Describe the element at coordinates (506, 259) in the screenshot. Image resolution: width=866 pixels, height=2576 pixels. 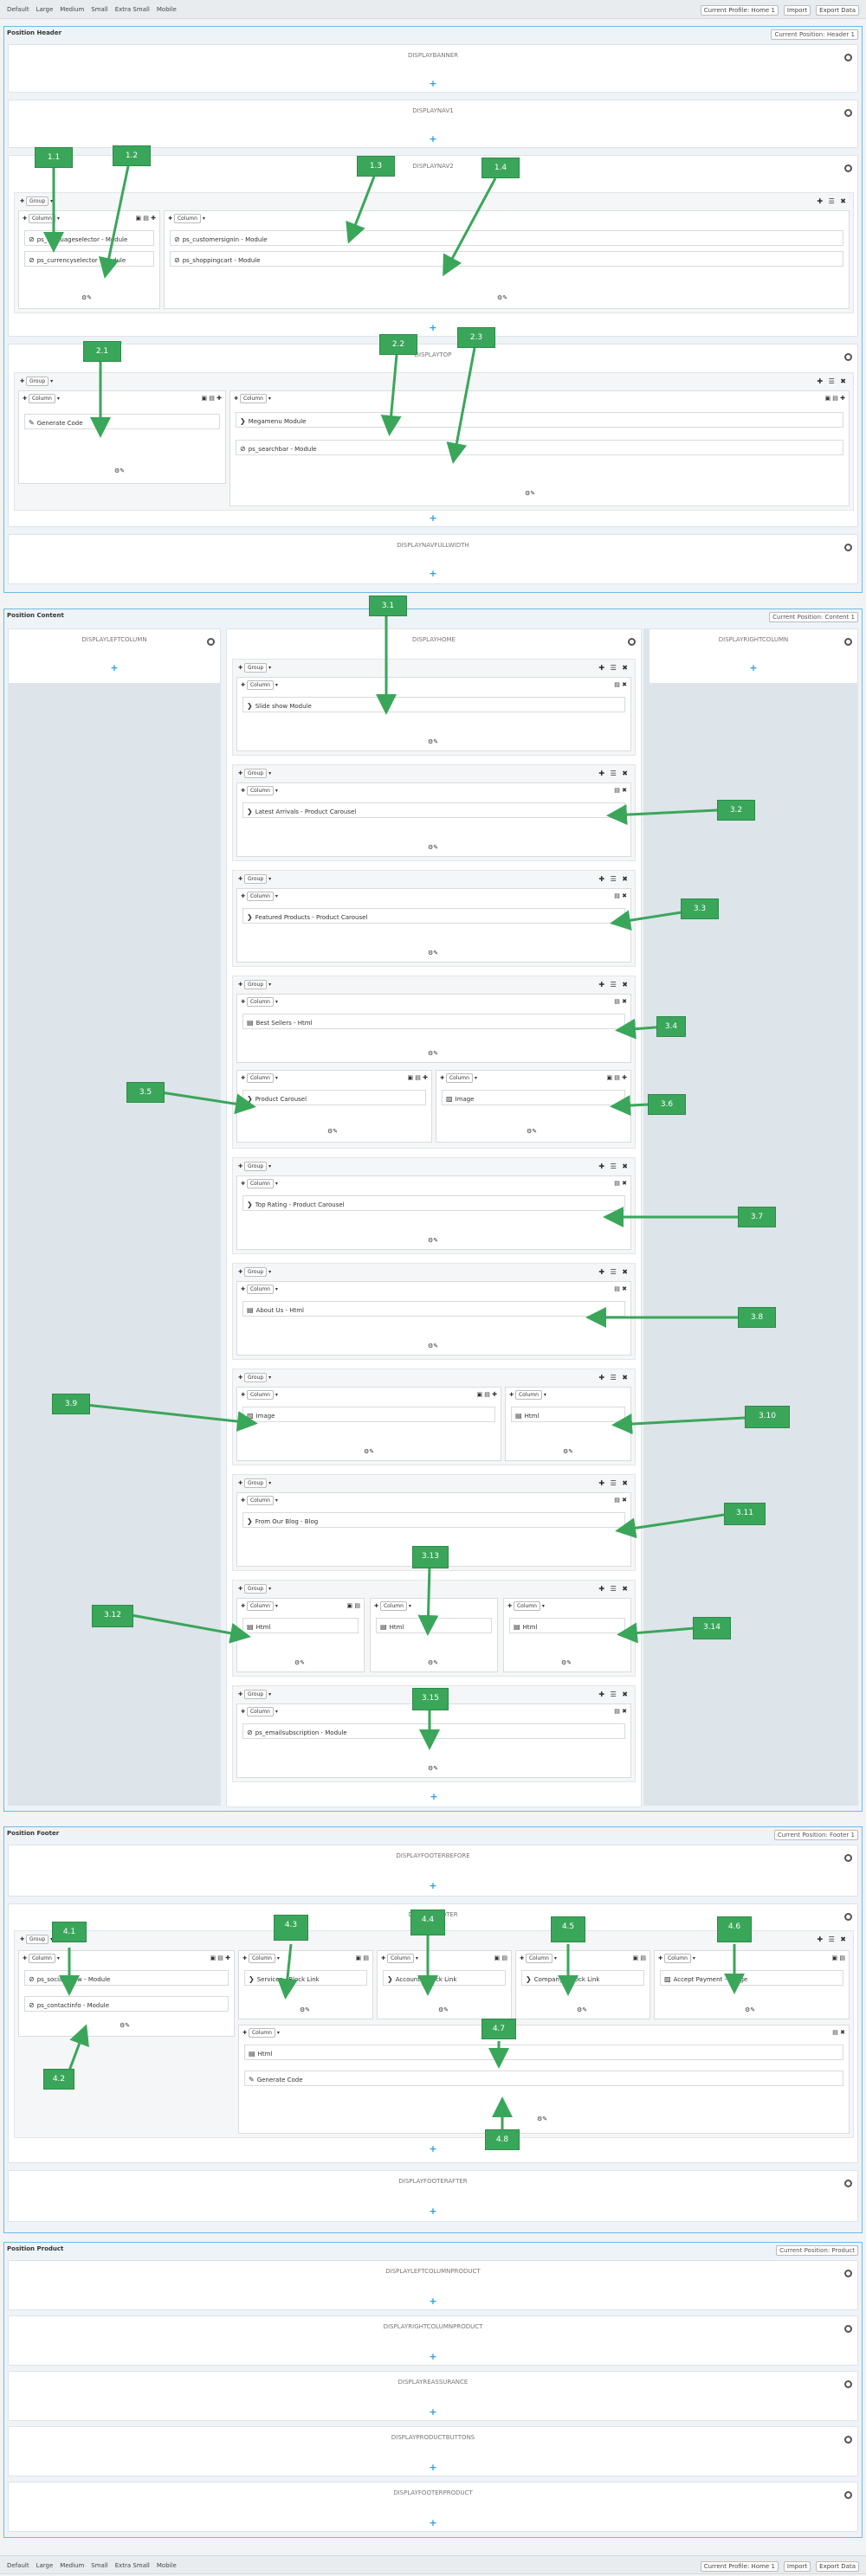
I see `module-item: ⊘ ps_shoppingcart - Module` at that location.